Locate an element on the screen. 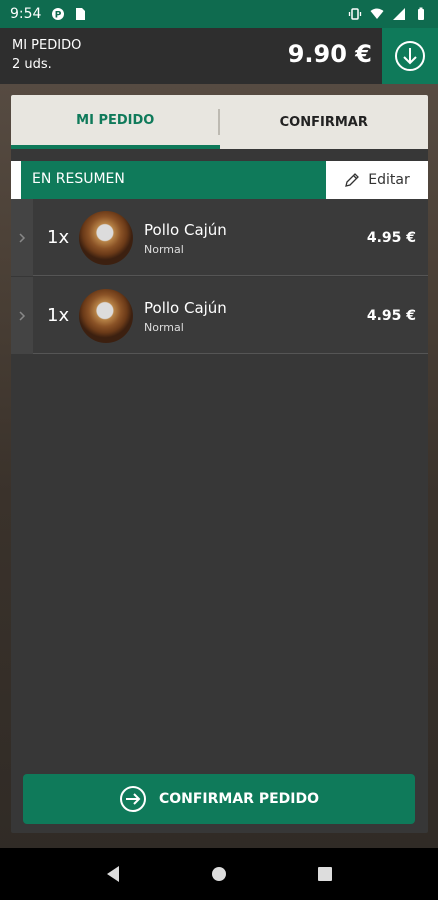  status-time: 9:54 is located at coordinates (26, 14).